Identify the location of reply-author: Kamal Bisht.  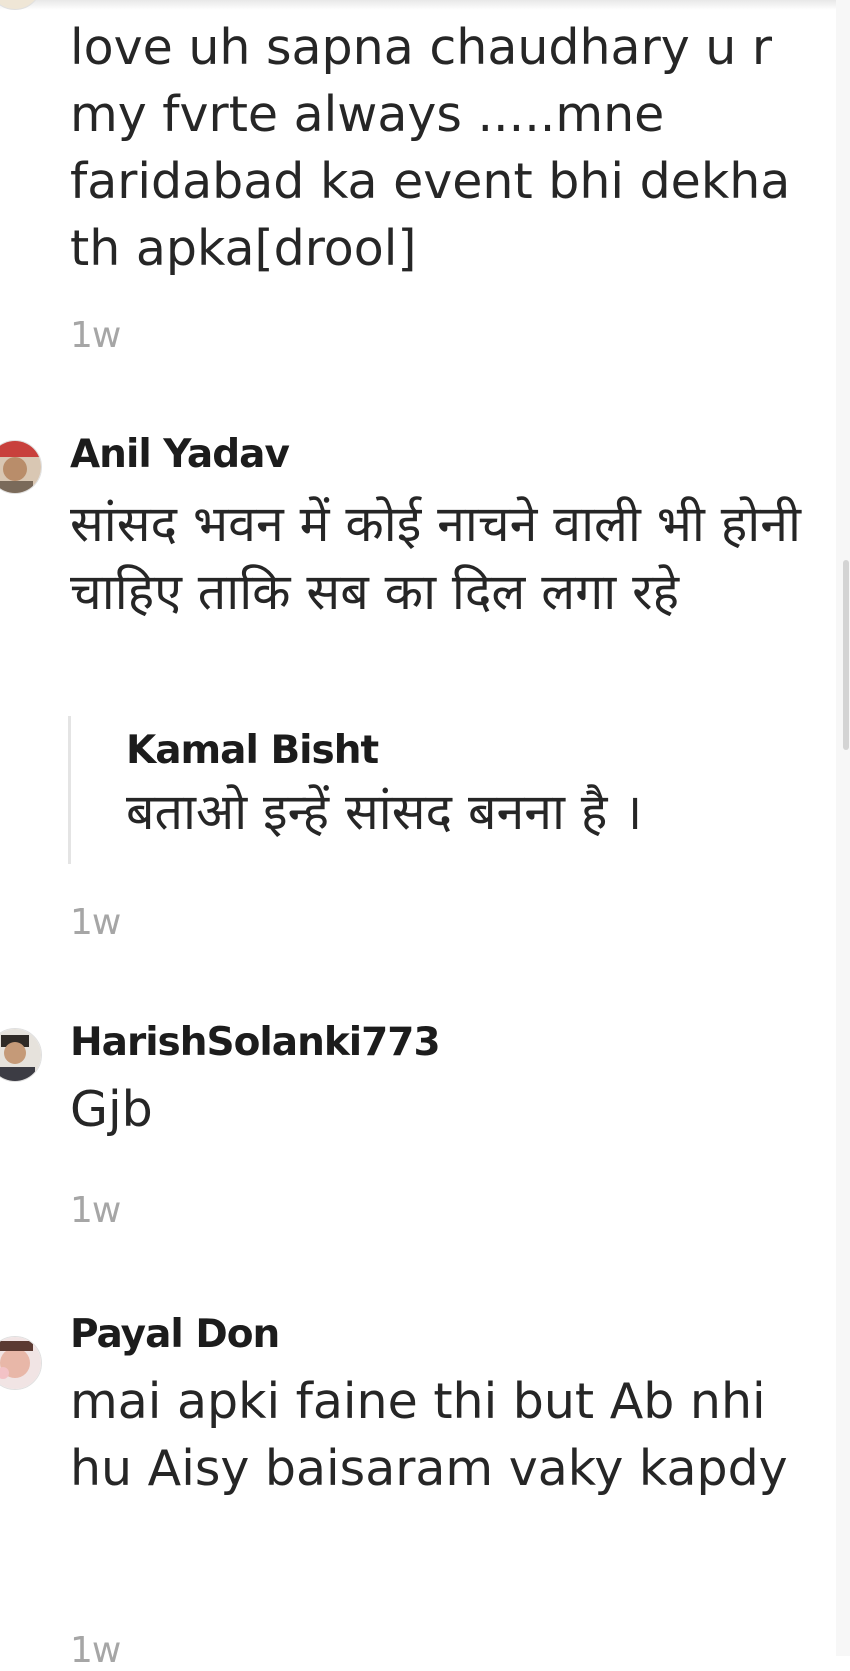
(252, 750).